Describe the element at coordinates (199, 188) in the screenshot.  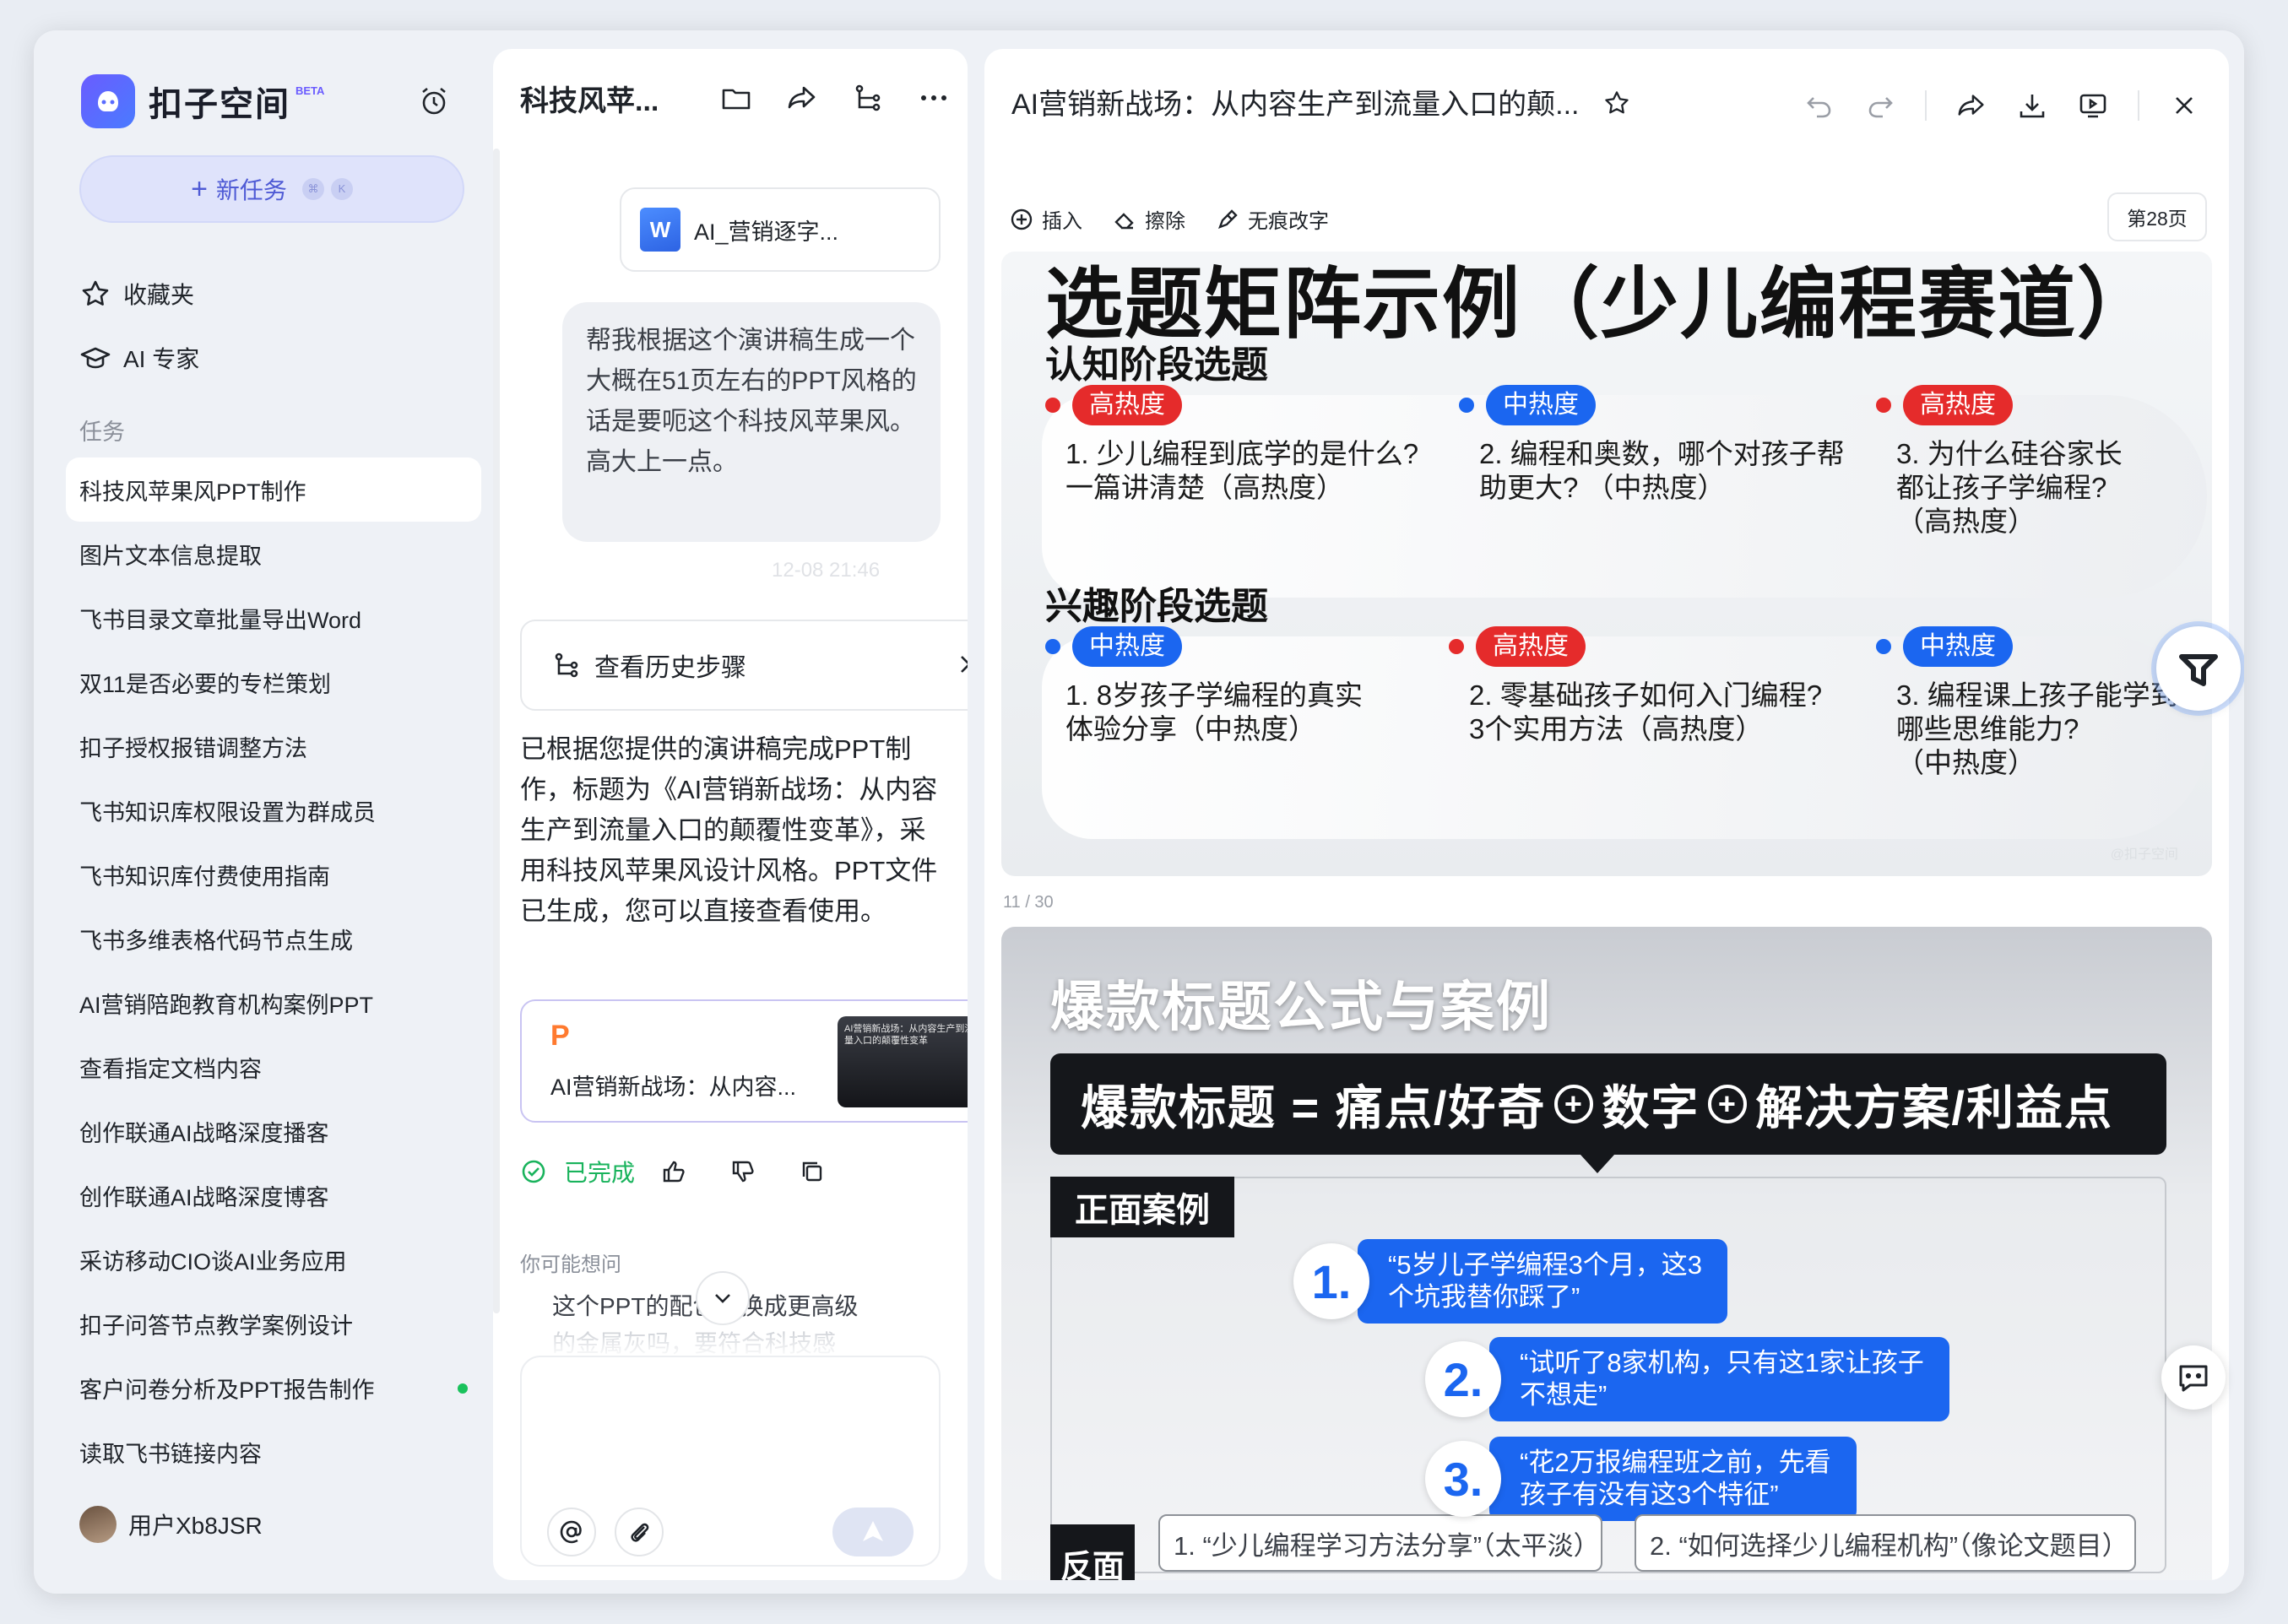
I see `plus-icon: +` at that location.